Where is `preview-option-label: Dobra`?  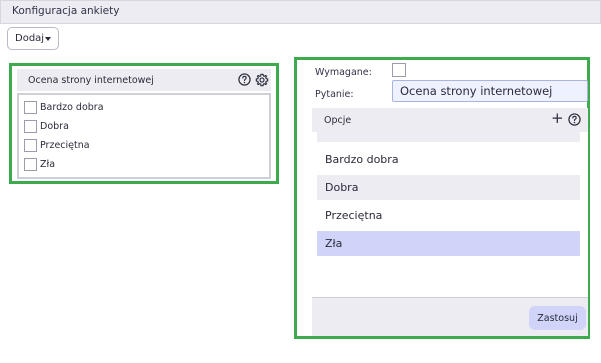 preview-option-label: Dobra is located at coordinates (54, 126).